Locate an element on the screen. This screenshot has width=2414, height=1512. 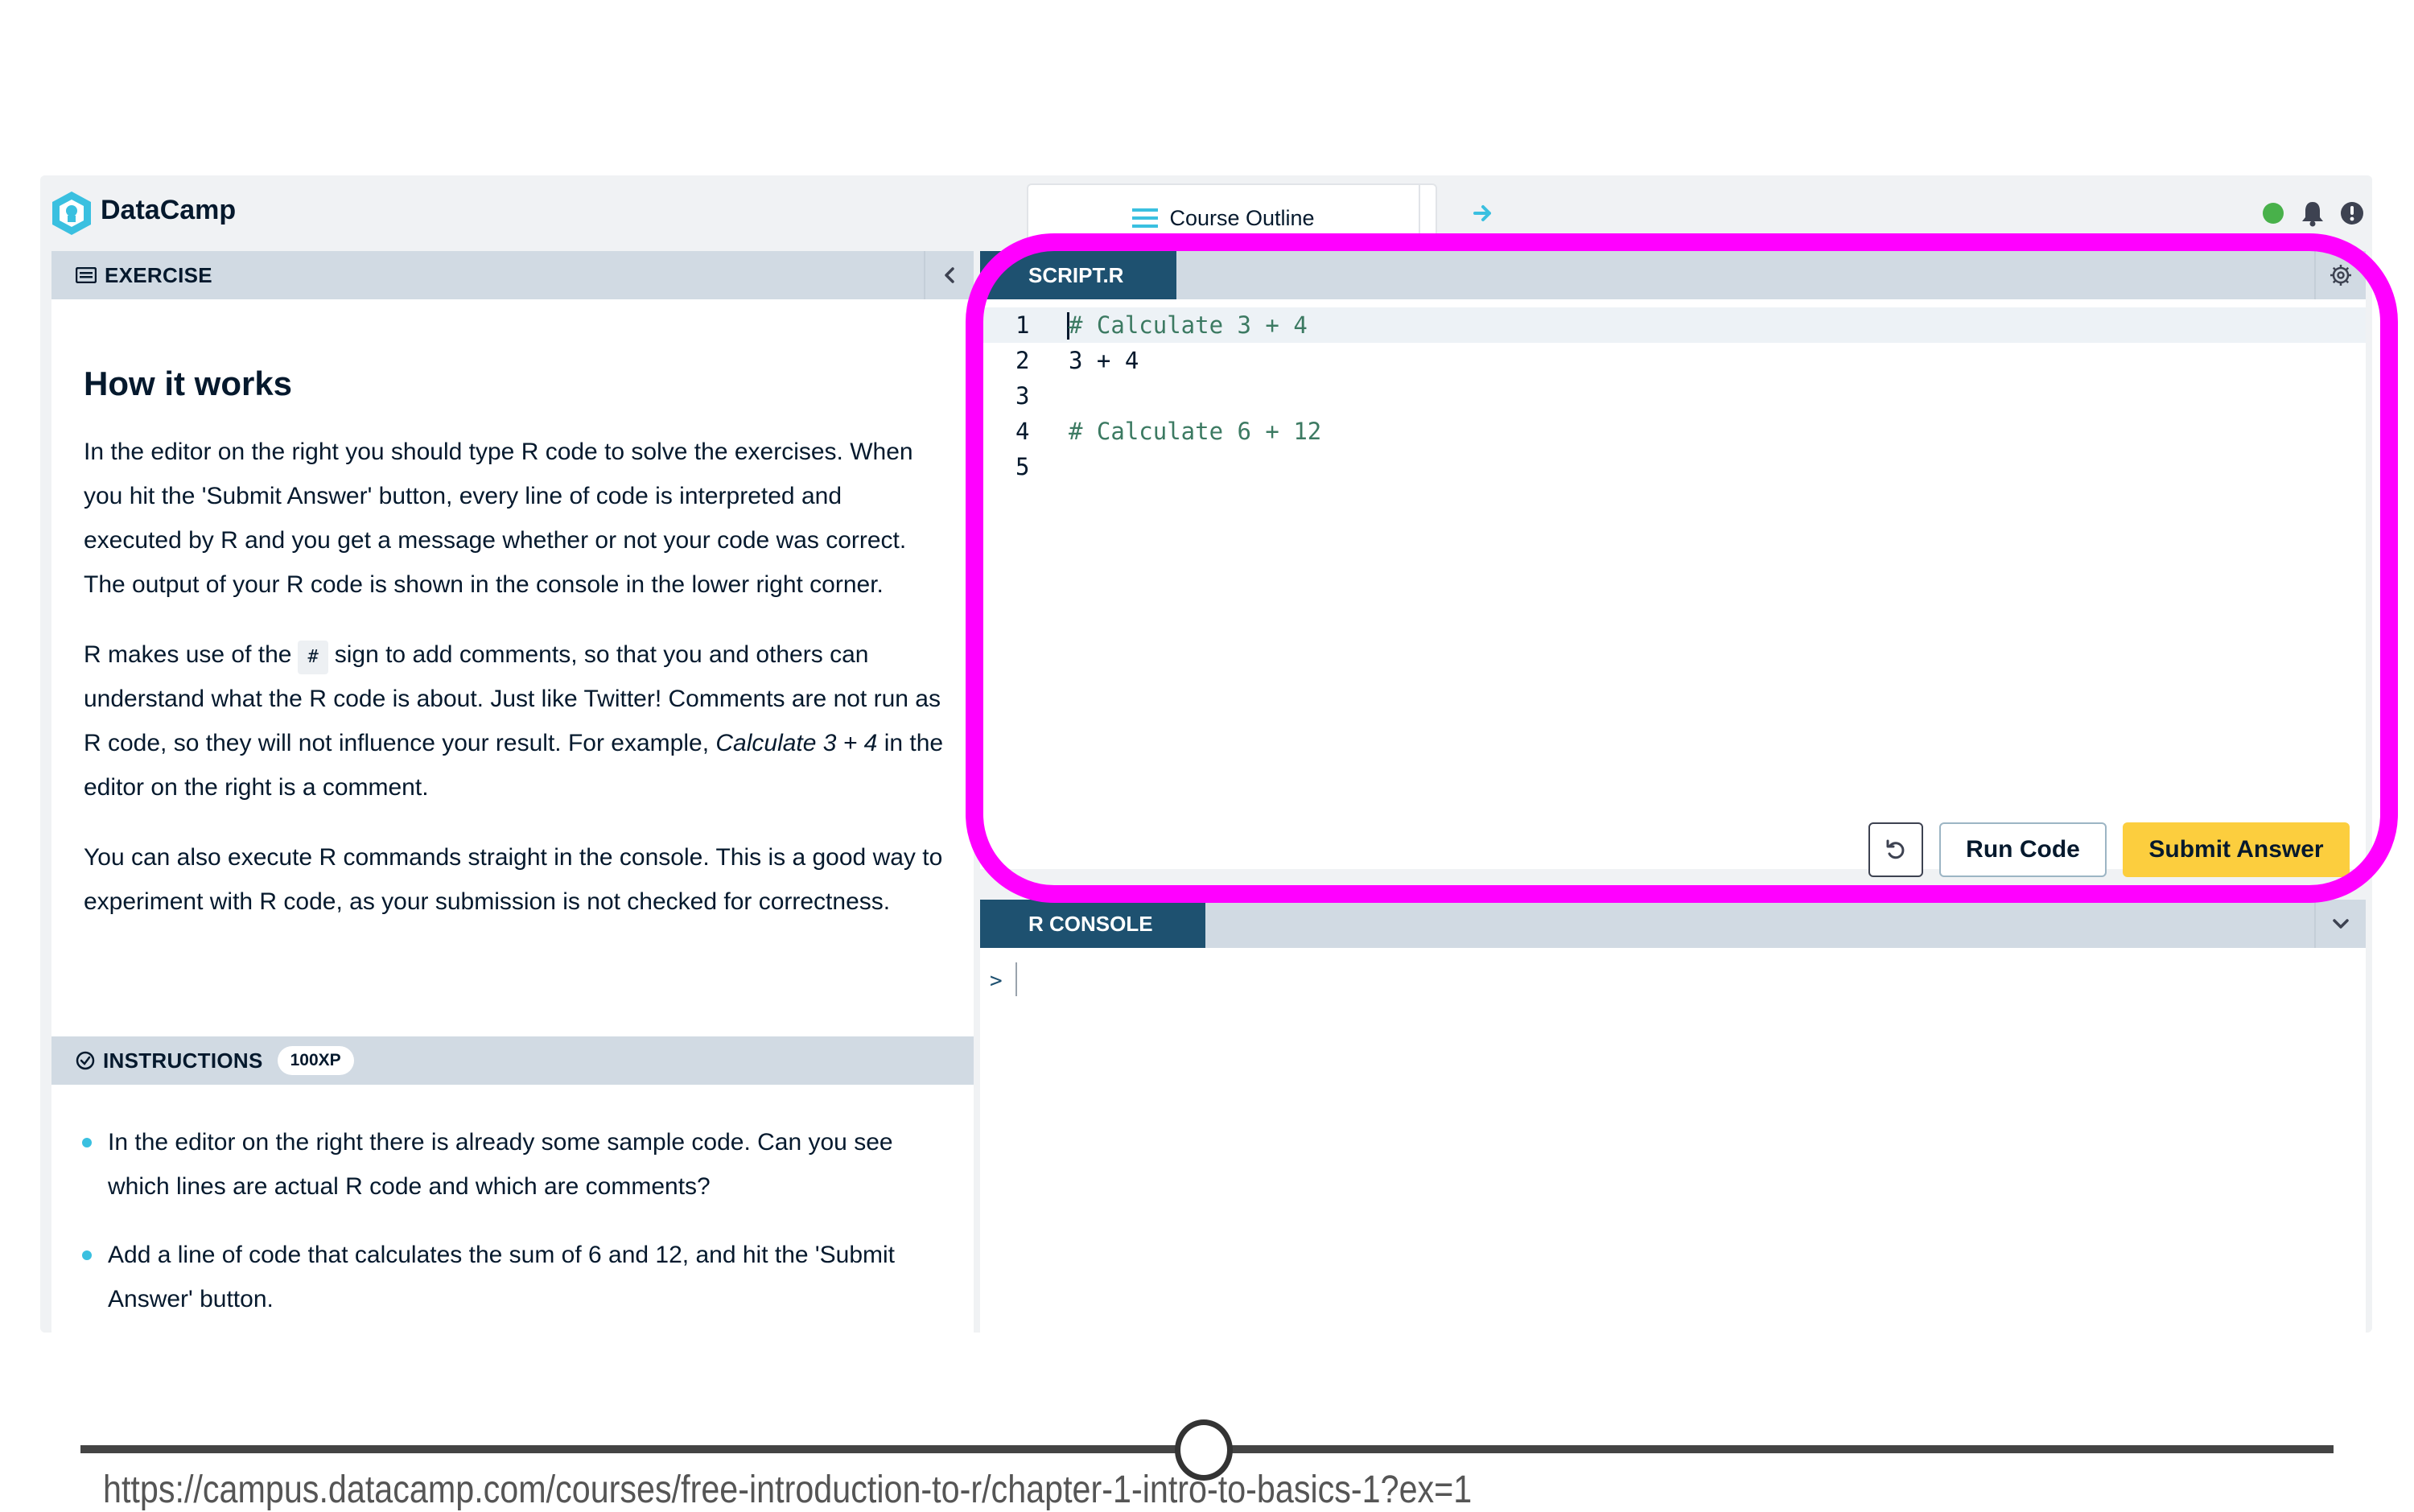
code-line: 4 # Calculate 6 + 12 is located at coordinates (1673, 431).